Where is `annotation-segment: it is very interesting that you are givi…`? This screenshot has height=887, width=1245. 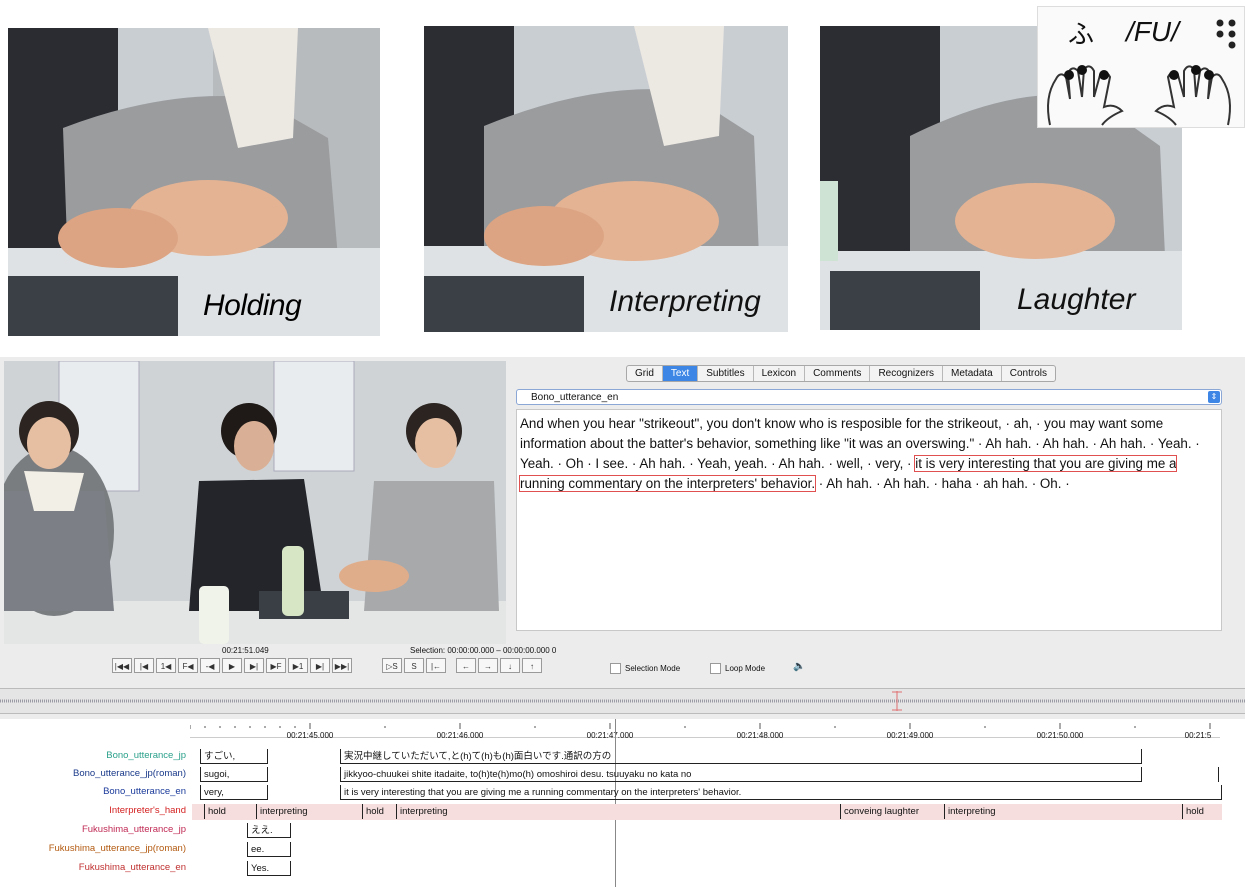 annotation-segment: it is very interesting that you are givi… is located at coordinates (781, 792).